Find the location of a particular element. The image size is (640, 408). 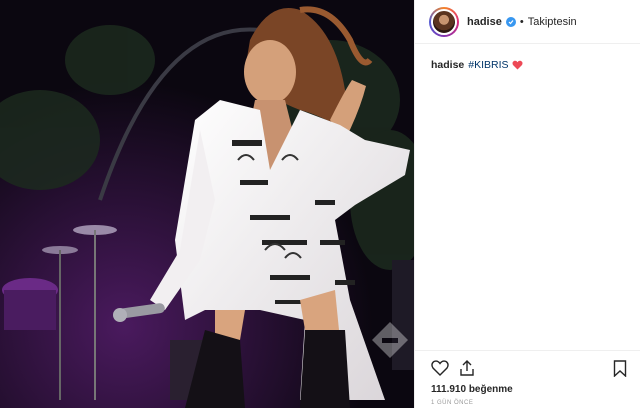

red-heart-icon is located at coordinates (517, 65).